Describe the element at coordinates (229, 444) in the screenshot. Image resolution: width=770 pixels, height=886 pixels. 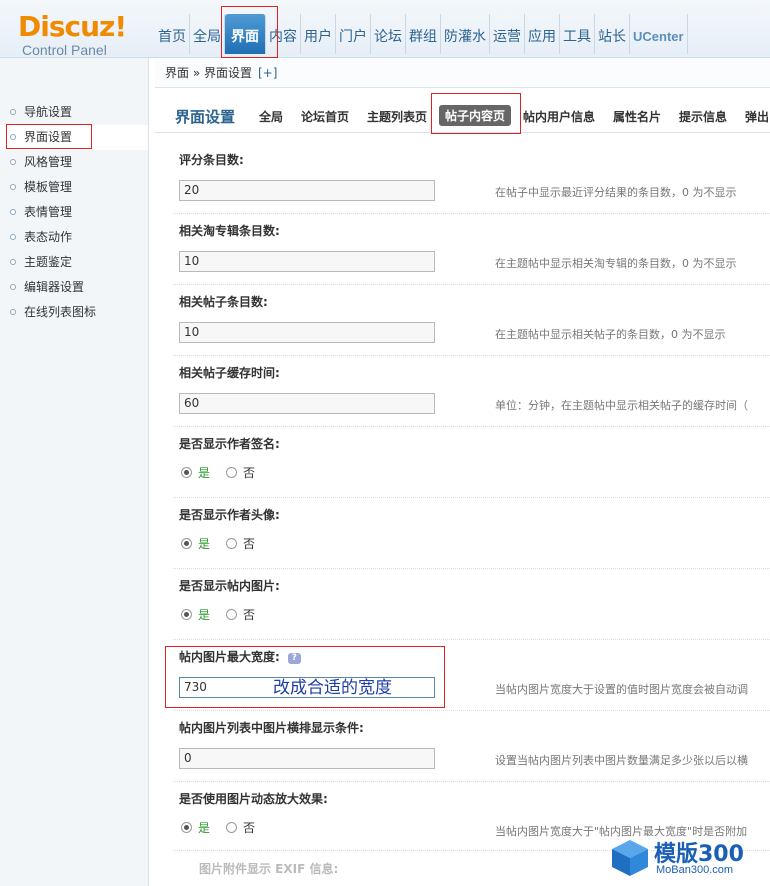
I see `field-title: 是否显示作者签名:` at that location.